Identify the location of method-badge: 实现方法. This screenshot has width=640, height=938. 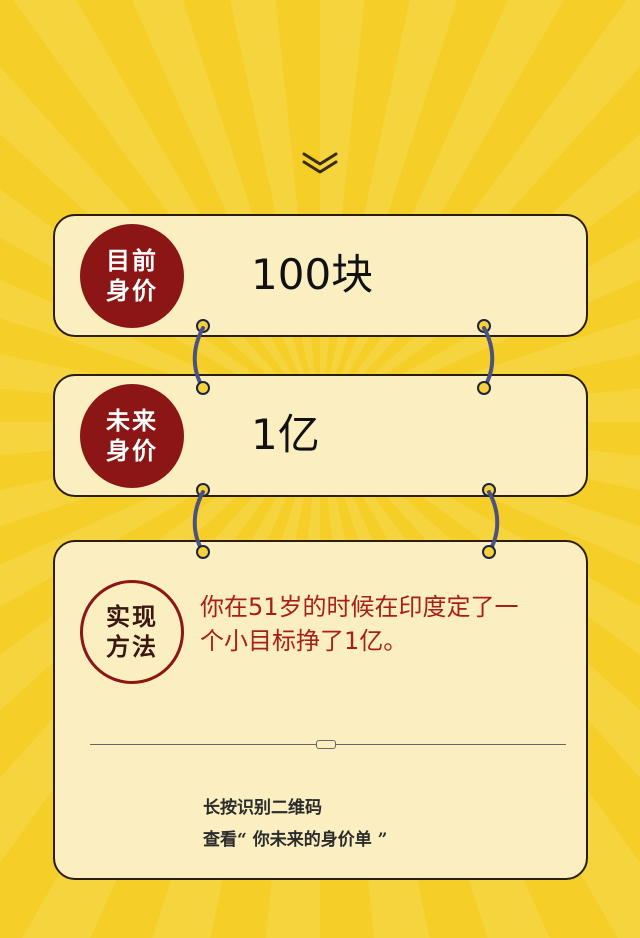
(132, 632).